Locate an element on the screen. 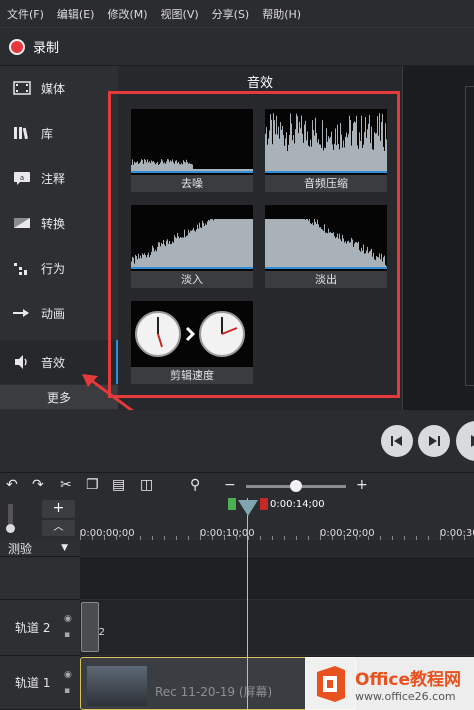  timeline-toolbar: ↶ ↷ ✂ ❐ ▤ ◫ ⚲ − + is located at coordinates (237, 485).